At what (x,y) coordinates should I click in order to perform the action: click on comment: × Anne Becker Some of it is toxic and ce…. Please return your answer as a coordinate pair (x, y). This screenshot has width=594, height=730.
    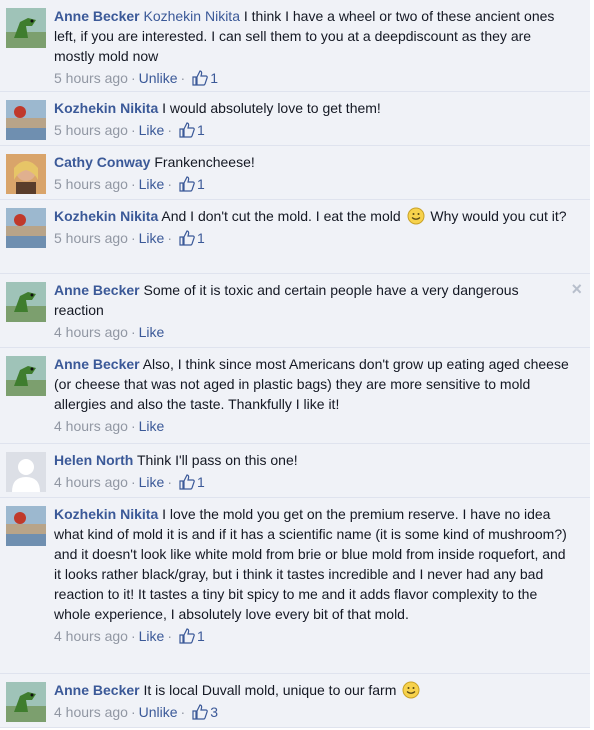
    Looking at the image, I should click on (295, 311).